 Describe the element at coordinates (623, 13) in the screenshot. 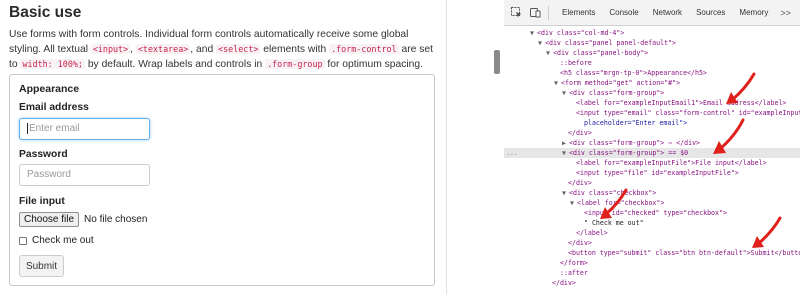

I see `tab-console: Console` at that location.